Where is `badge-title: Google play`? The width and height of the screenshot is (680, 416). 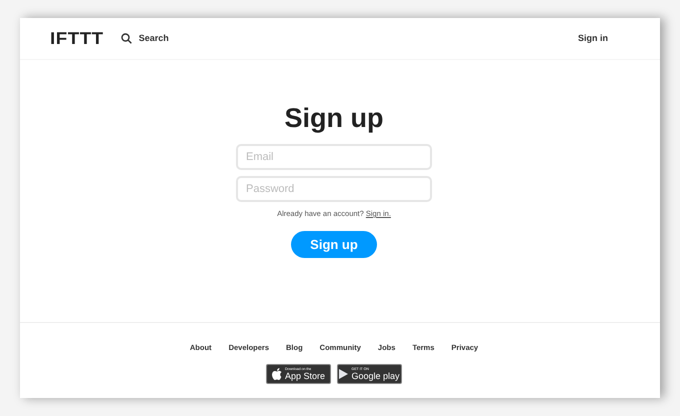 badge-title: Google play is located at coordinates (375, 376).